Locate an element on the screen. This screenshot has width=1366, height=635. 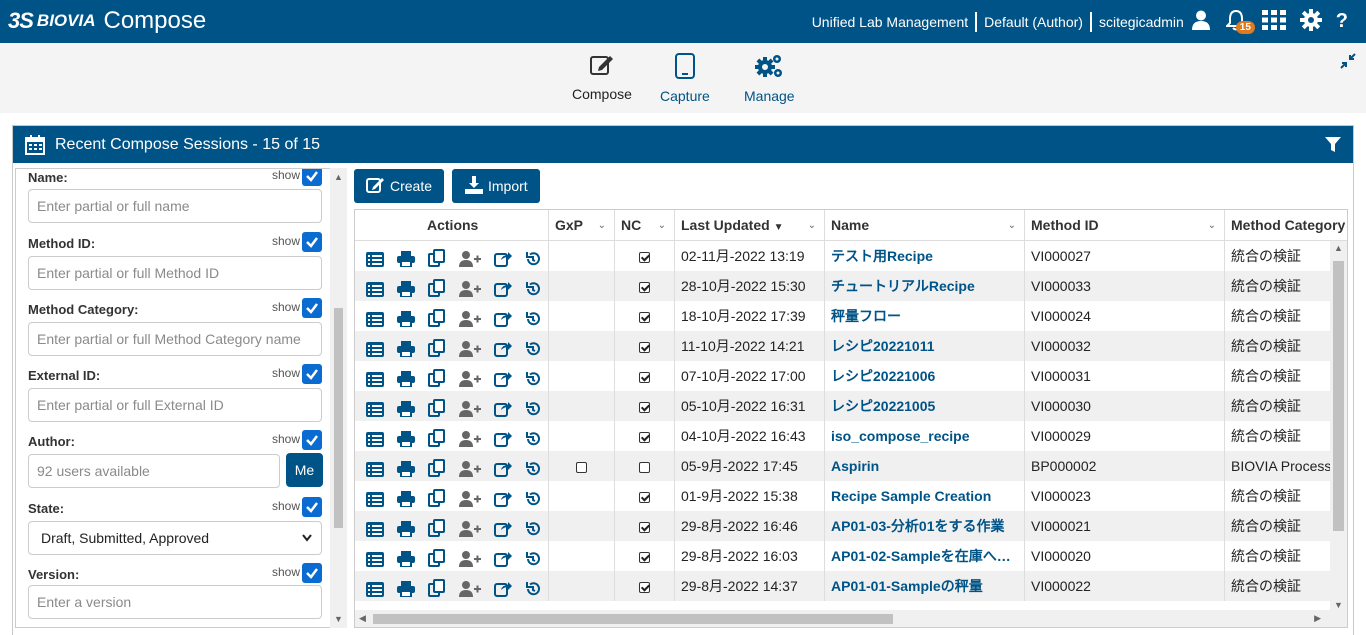
help-icon: ? is located at coordinates (1342, 21).